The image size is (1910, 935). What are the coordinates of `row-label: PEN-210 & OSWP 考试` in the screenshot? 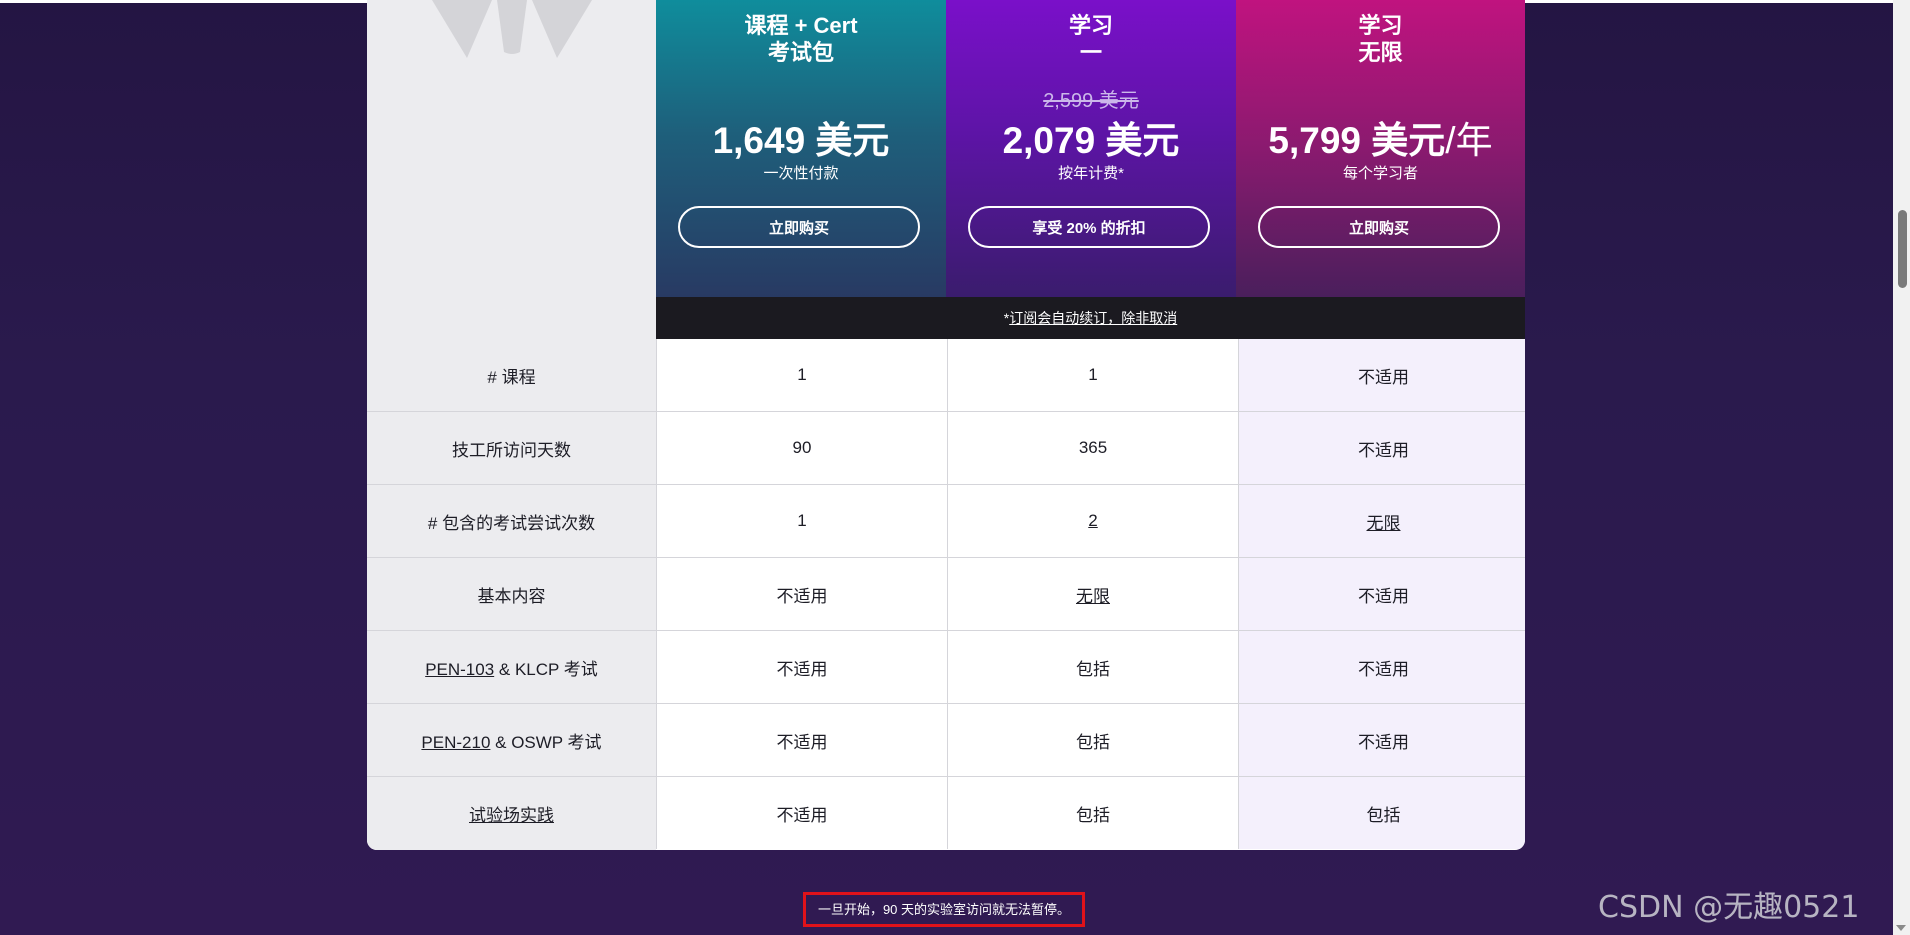 It's located at (512, 740).